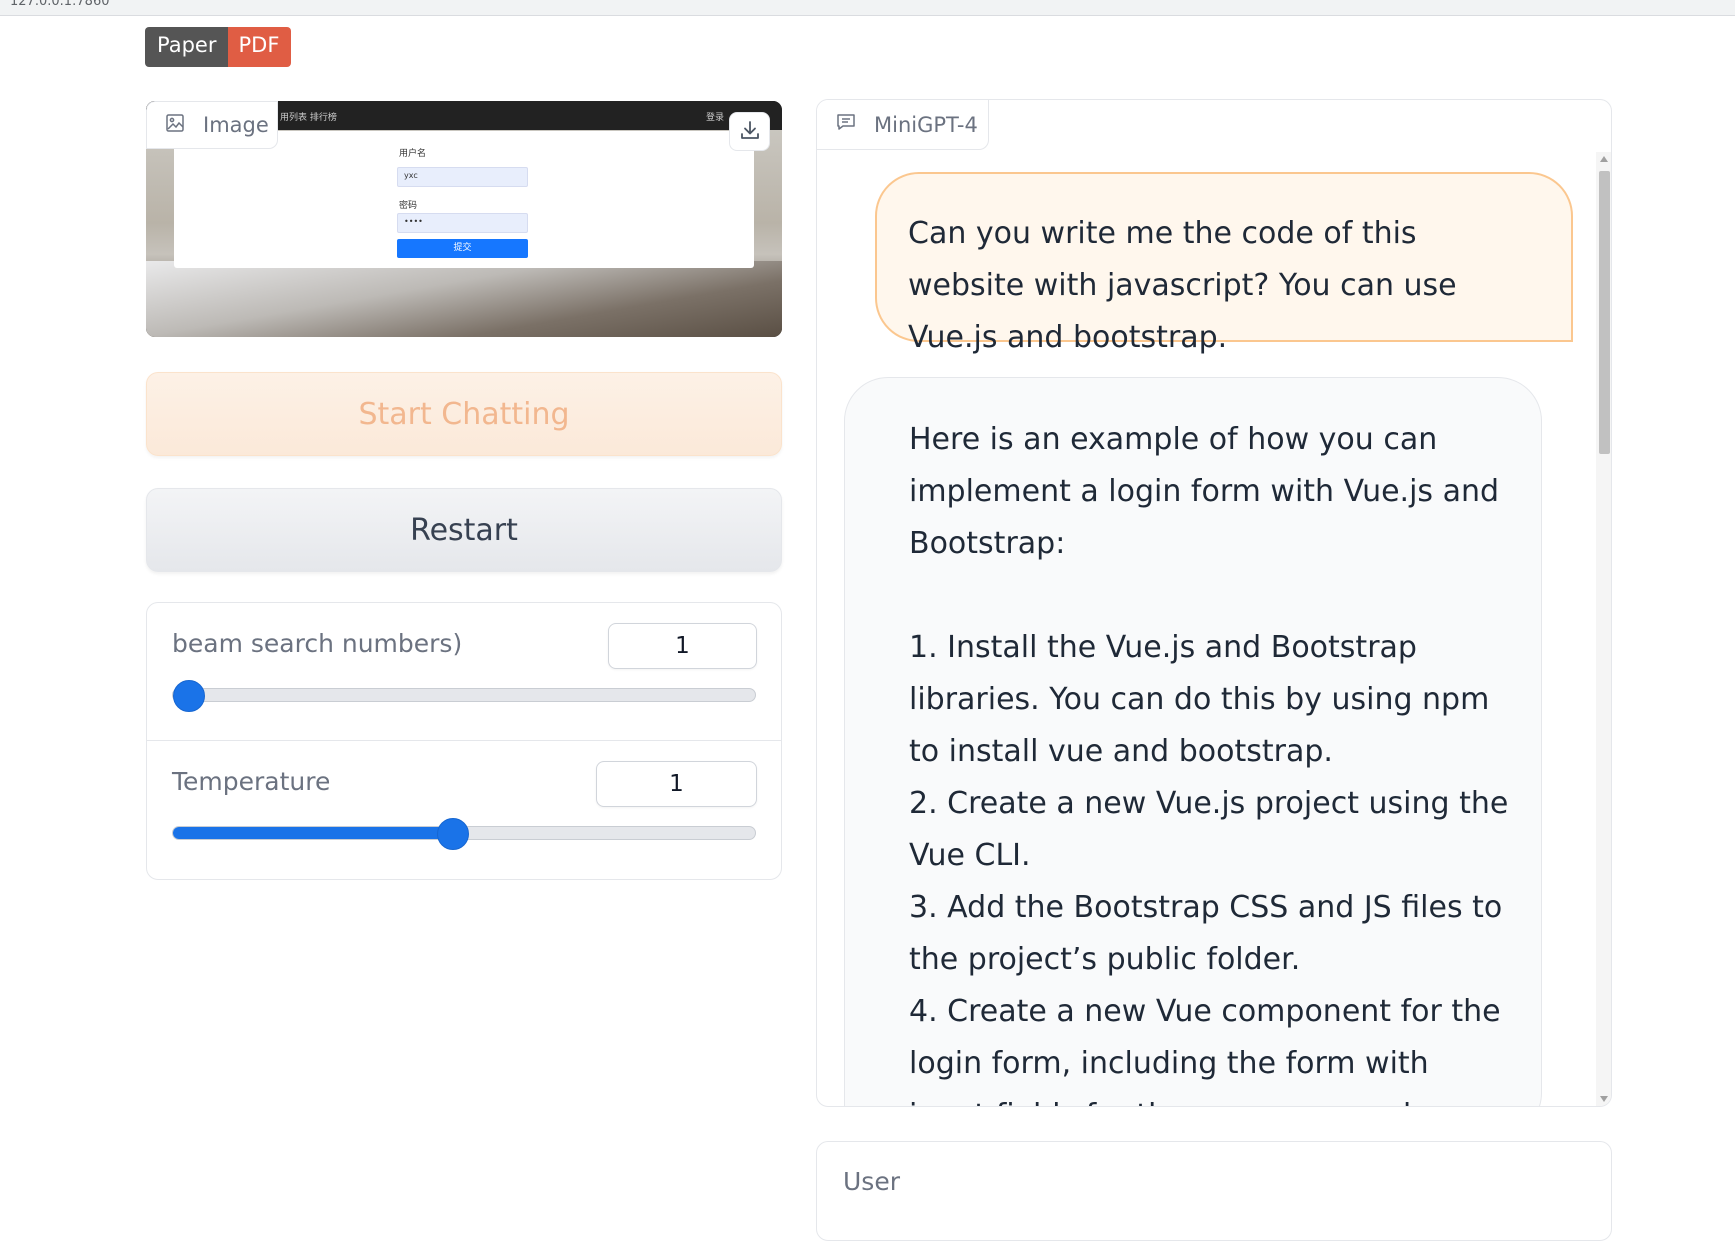  What do you see at coordinates (464, 199) in the screenshot?
I see `screenshot-login-card: 用户名 yxc 密码 •••• 提交` at bounding box center [464, 199].